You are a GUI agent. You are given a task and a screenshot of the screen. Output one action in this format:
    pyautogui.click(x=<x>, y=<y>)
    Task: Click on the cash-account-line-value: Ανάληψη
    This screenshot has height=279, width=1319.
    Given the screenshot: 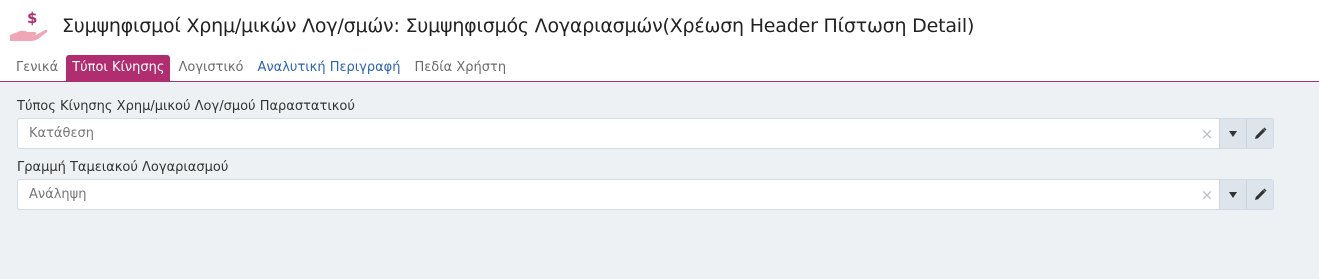 What is the action you would take?
    pyautogui.click(x=606, y=194)
    